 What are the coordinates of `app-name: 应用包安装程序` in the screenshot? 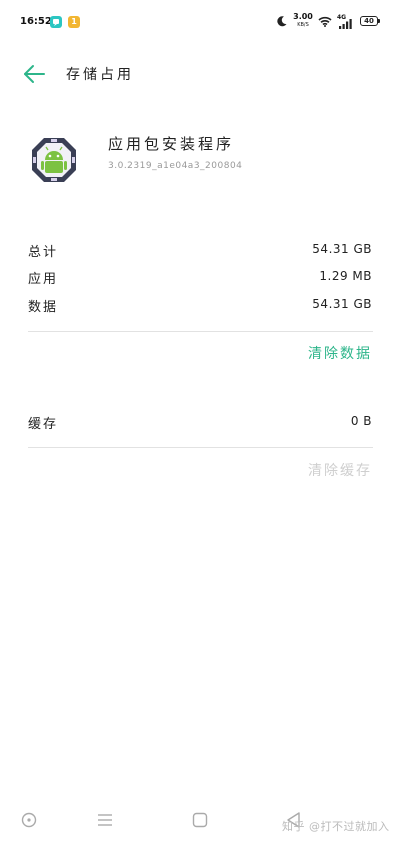 It's located at (171, 144).